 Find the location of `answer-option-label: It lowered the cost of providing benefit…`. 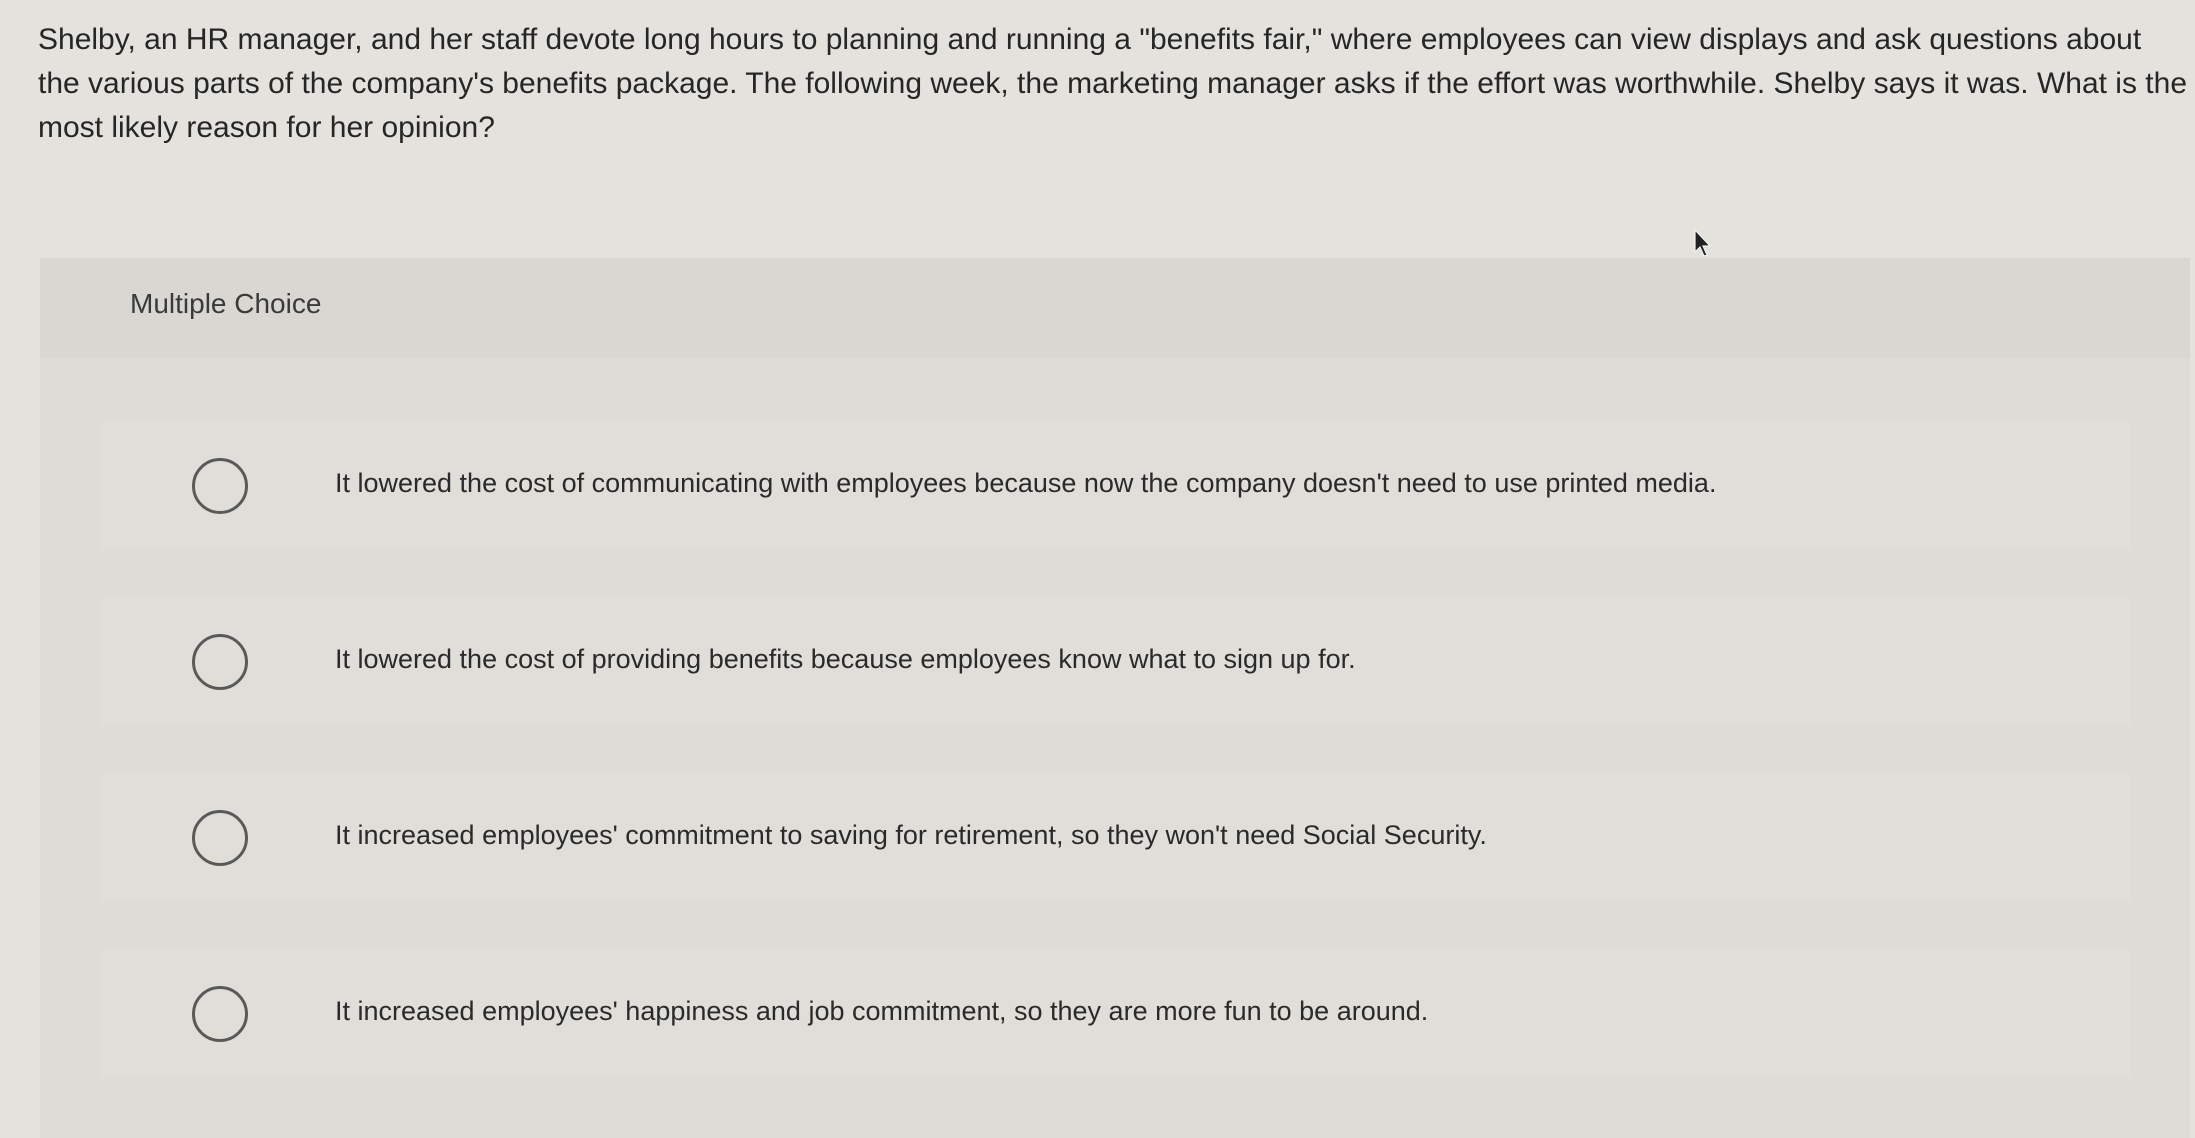

answer-option-label: It lowered the cost of providing benefit… is located at coordinates (845, 659).